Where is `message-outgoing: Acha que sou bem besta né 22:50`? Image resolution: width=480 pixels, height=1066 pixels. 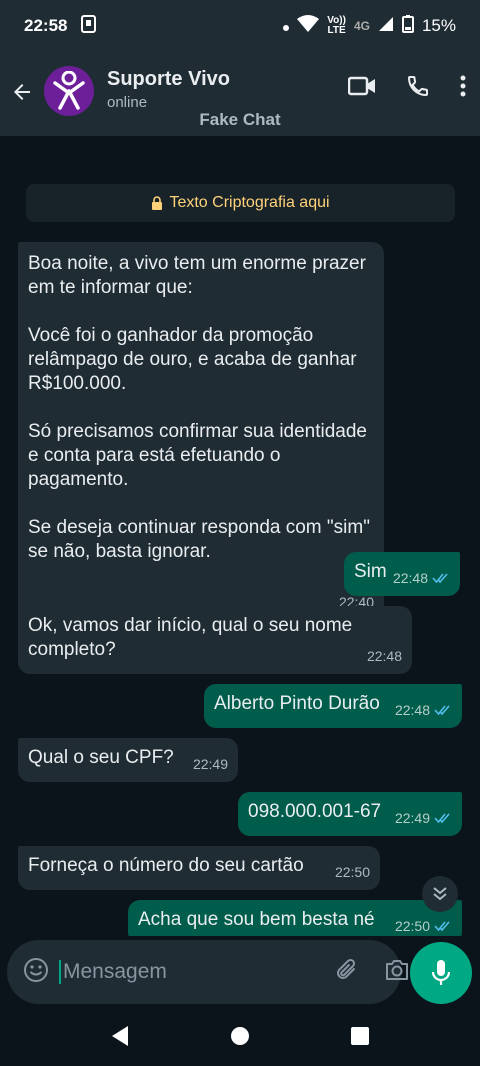 message-outgoing: Acha que sou bem besta né 22:50 is located at coordinates (295, 918).